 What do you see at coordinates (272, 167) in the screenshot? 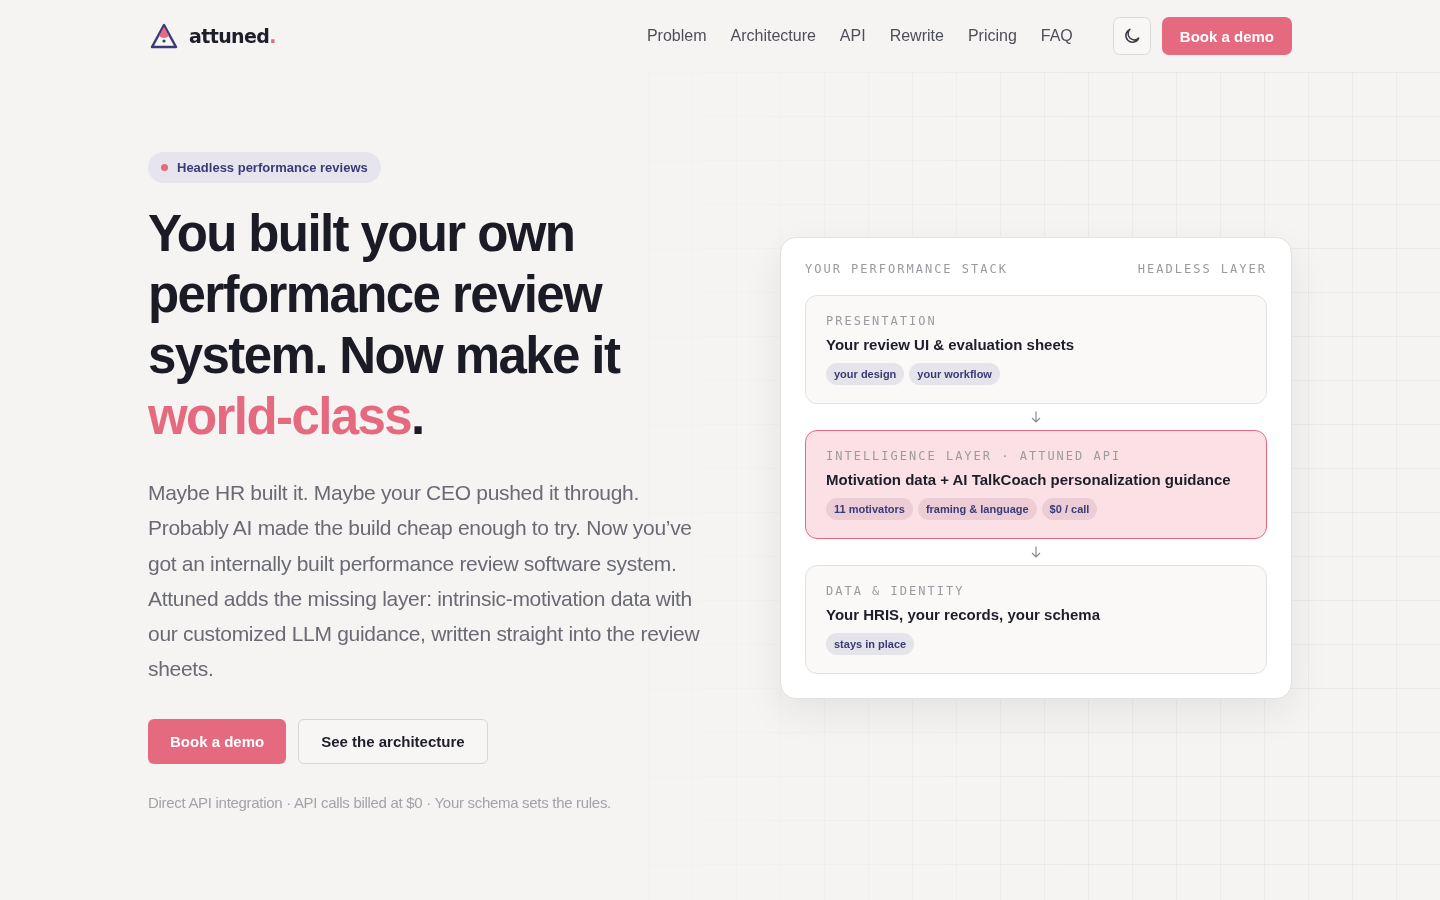
I see `badge-label: Headless performance reviews` at bounding box center [272, 167].